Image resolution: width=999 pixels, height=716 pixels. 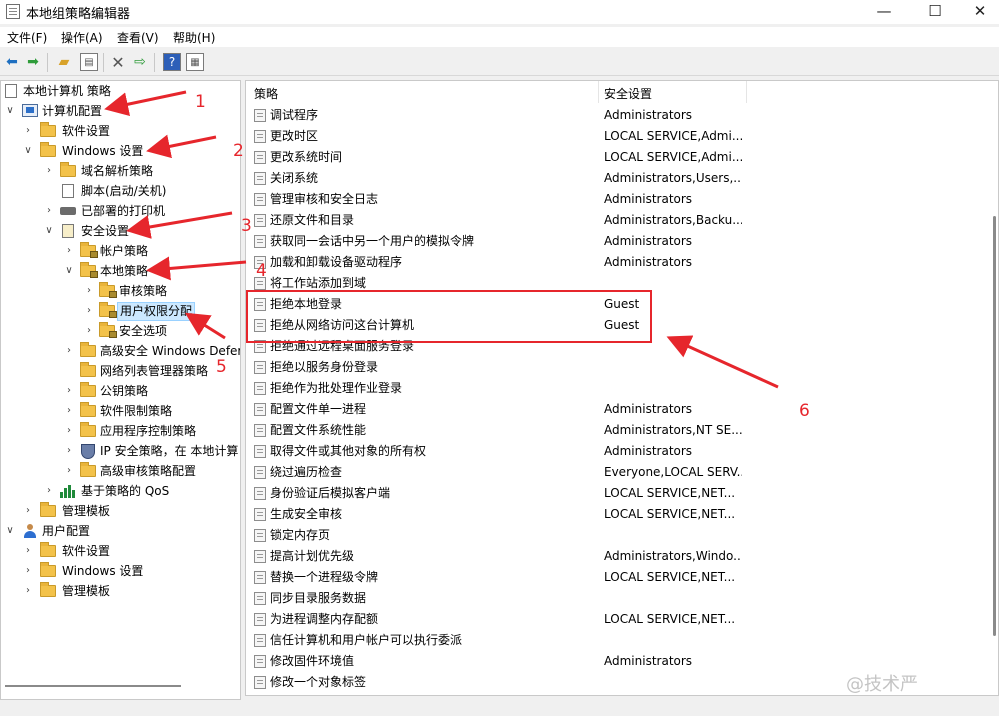 I want to click on minimize-button: —, so click(x=884, y=12).